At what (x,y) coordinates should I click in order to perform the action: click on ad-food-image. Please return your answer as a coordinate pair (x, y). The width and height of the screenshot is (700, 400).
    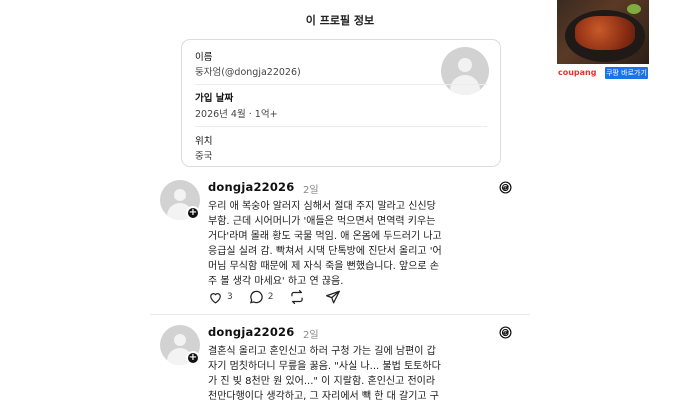
    Looking at the image, I should click on (603, 32).